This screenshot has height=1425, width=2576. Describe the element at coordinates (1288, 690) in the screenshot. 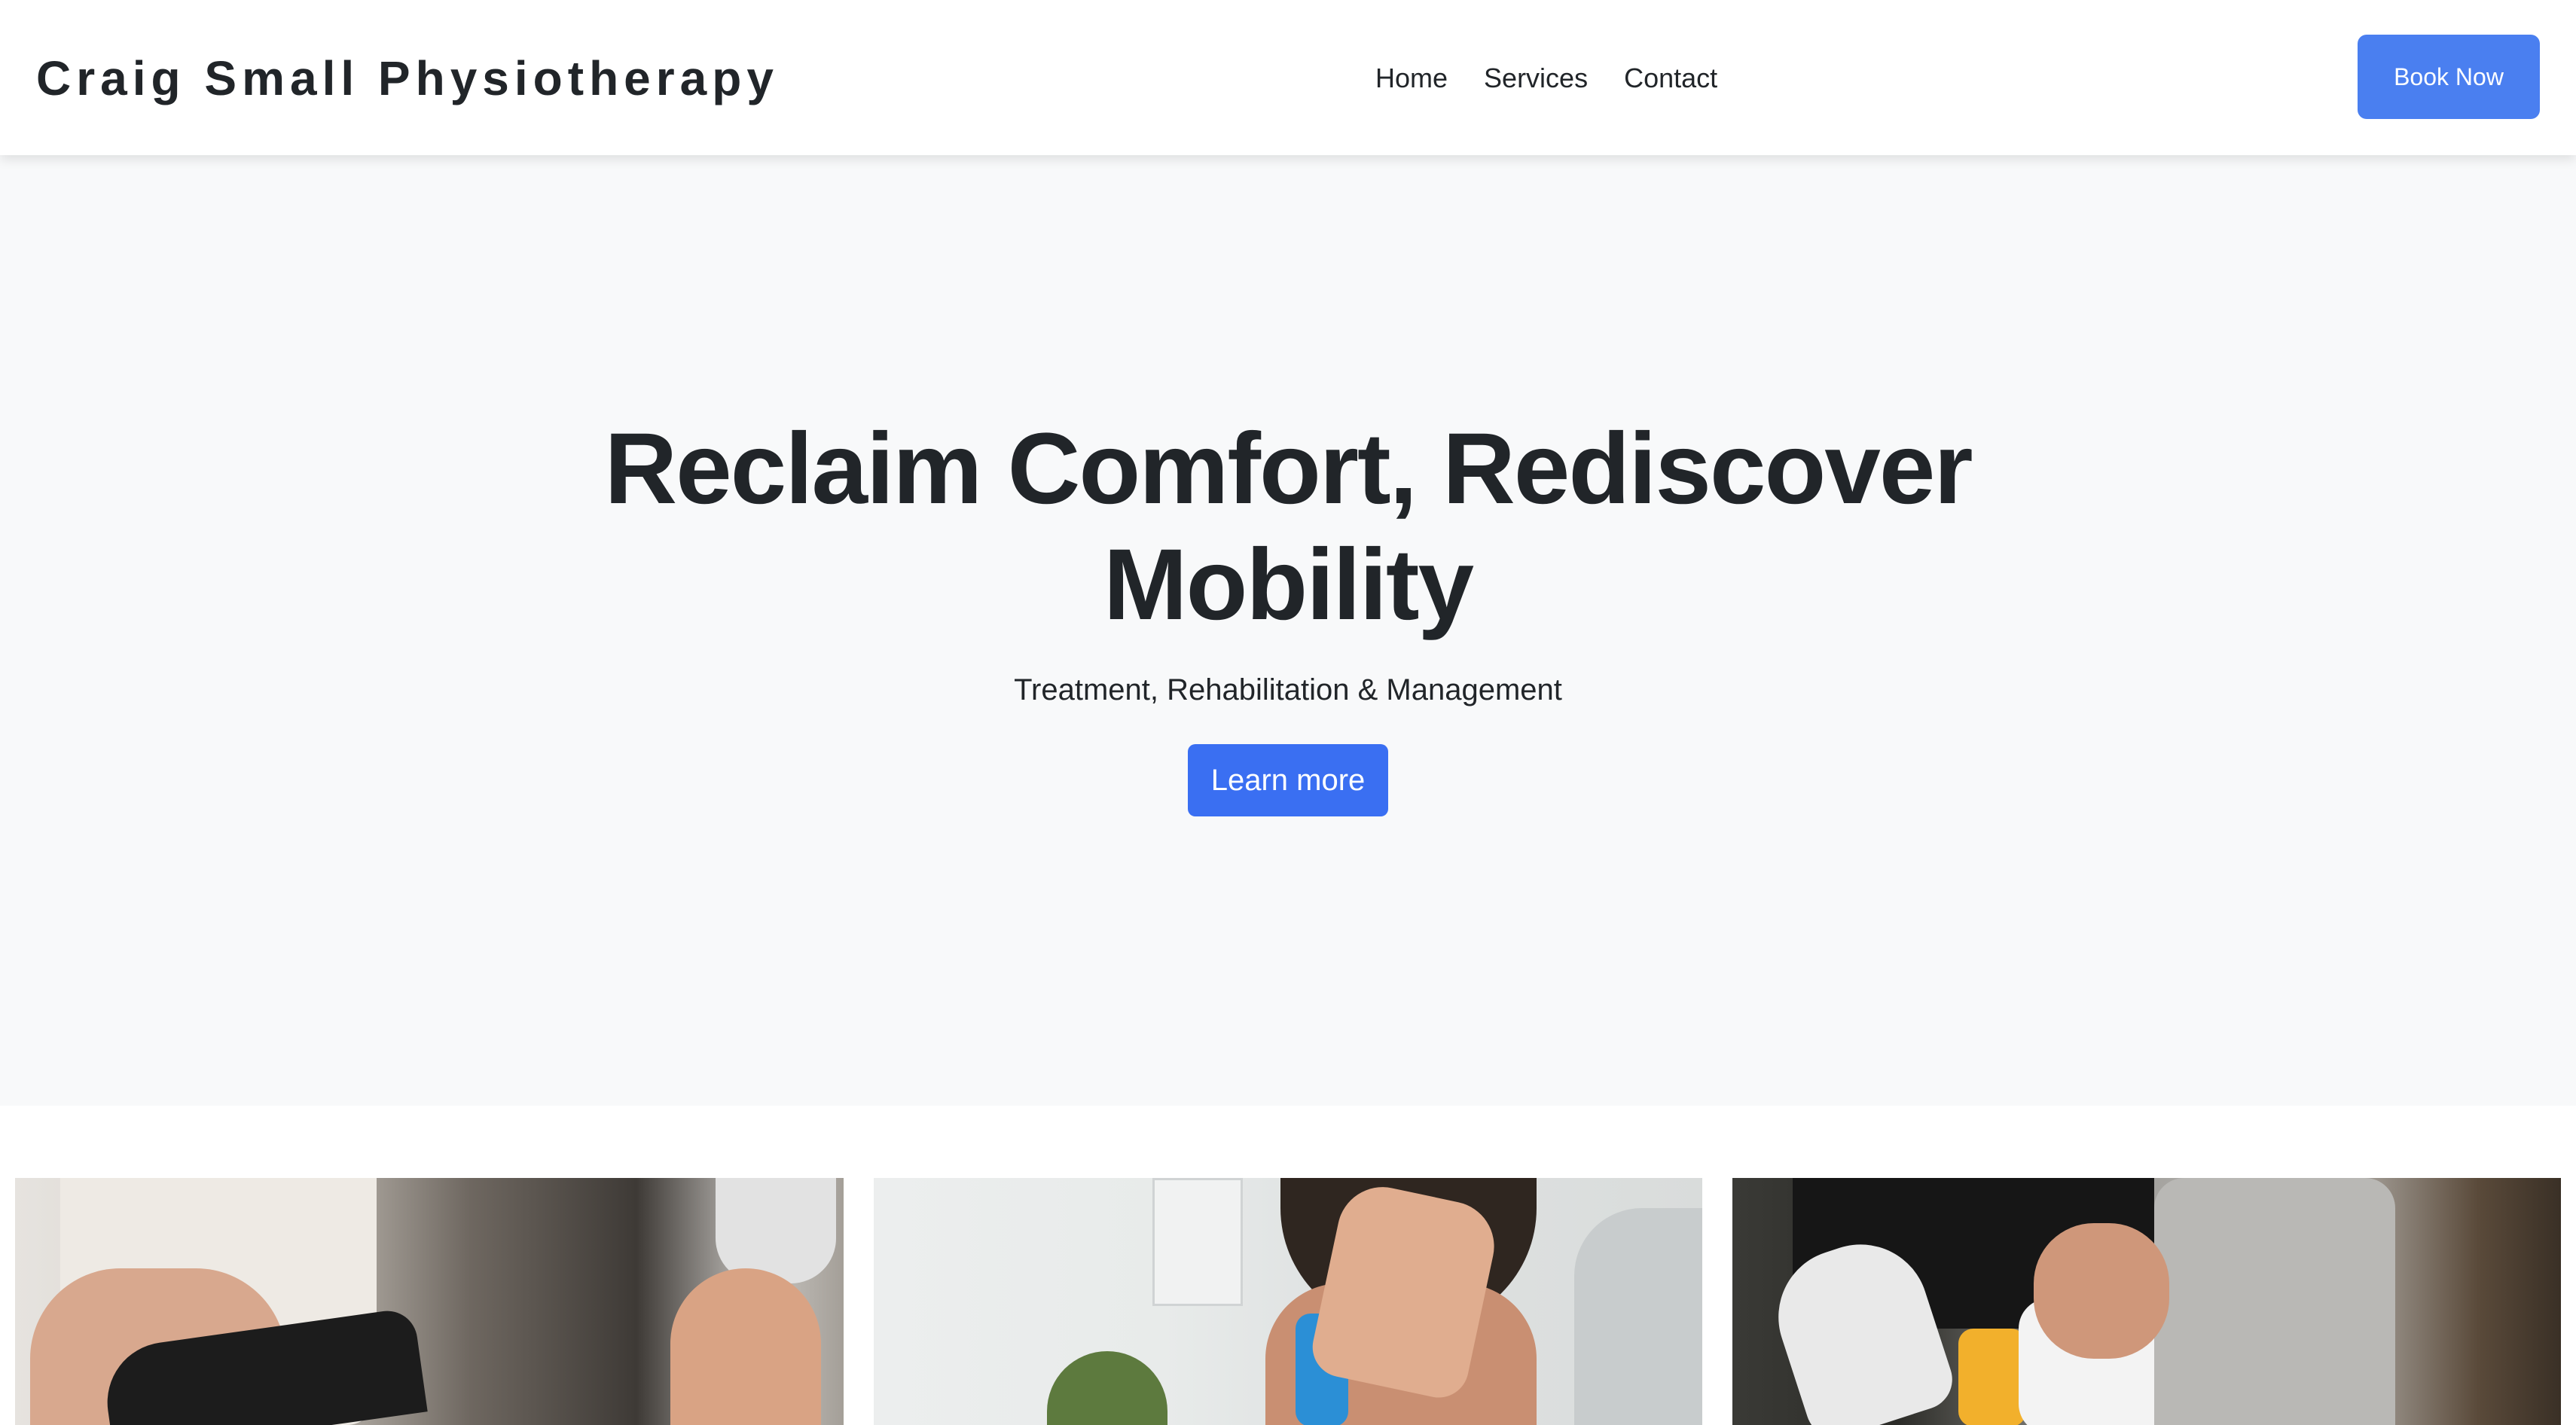

I see `hero-subtitle: Treatment, Rehabilitation & Management` at that location.